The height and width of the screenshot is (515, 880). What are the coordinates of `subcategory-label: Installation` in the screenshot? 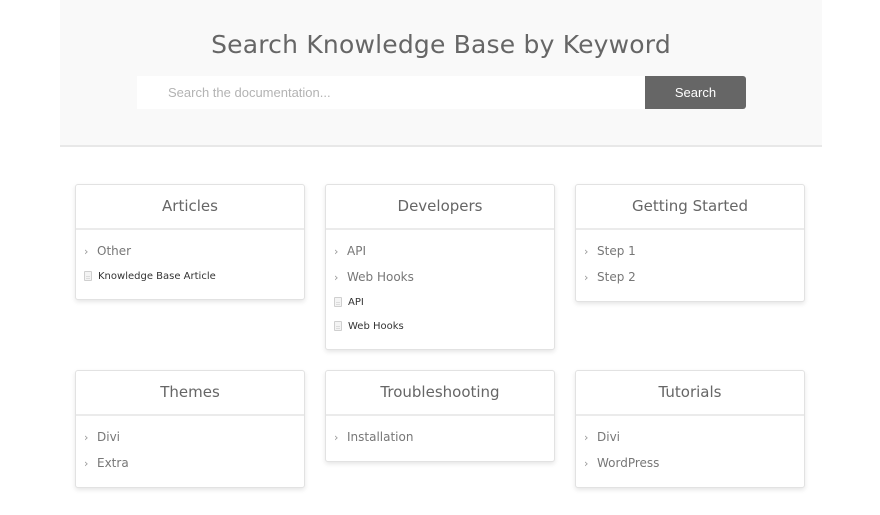 It's located at (380, 437).